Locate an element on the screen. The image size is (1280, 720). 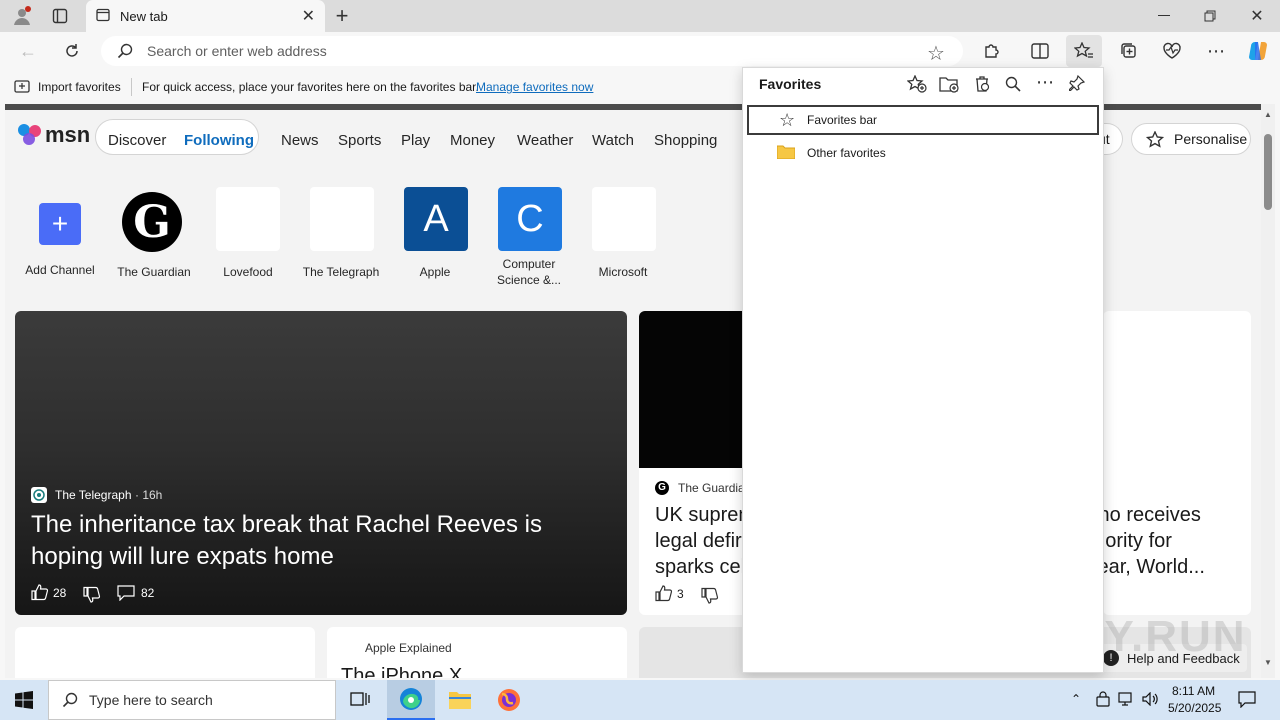
taskbar-search-placeholder: Type here to search is located at coordinates (151, 700).